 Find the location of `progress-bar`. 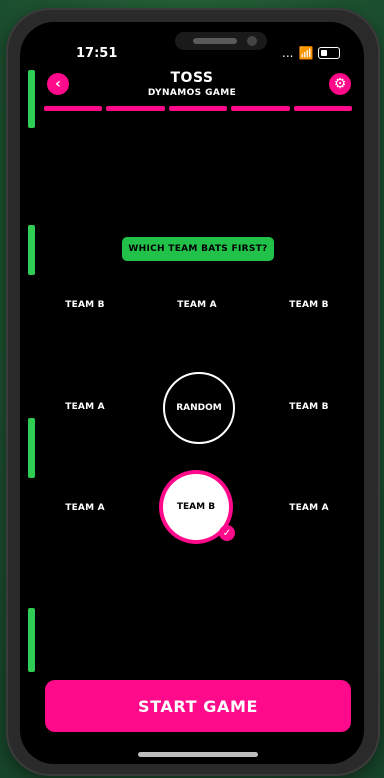

progress-bar is located at coordinates (198, 108).